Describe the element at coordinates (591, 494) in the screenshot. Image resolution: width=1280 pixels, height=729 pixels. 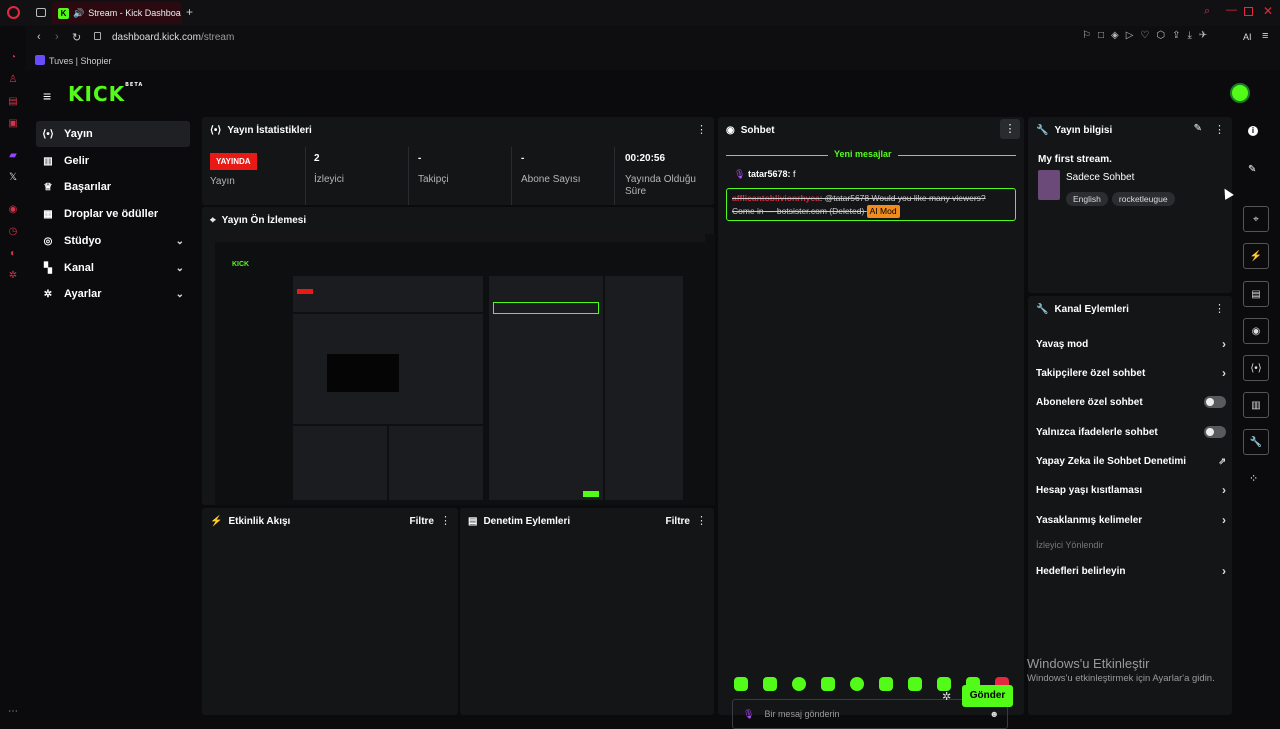
I see `preview-send-button` at that location.